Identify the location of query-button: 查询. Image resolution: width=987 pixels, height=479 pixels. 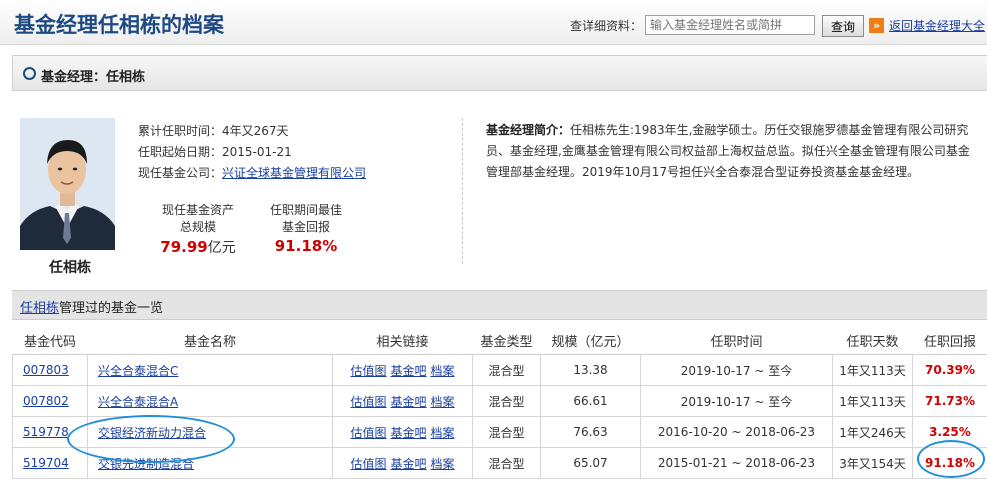
(843, 26).